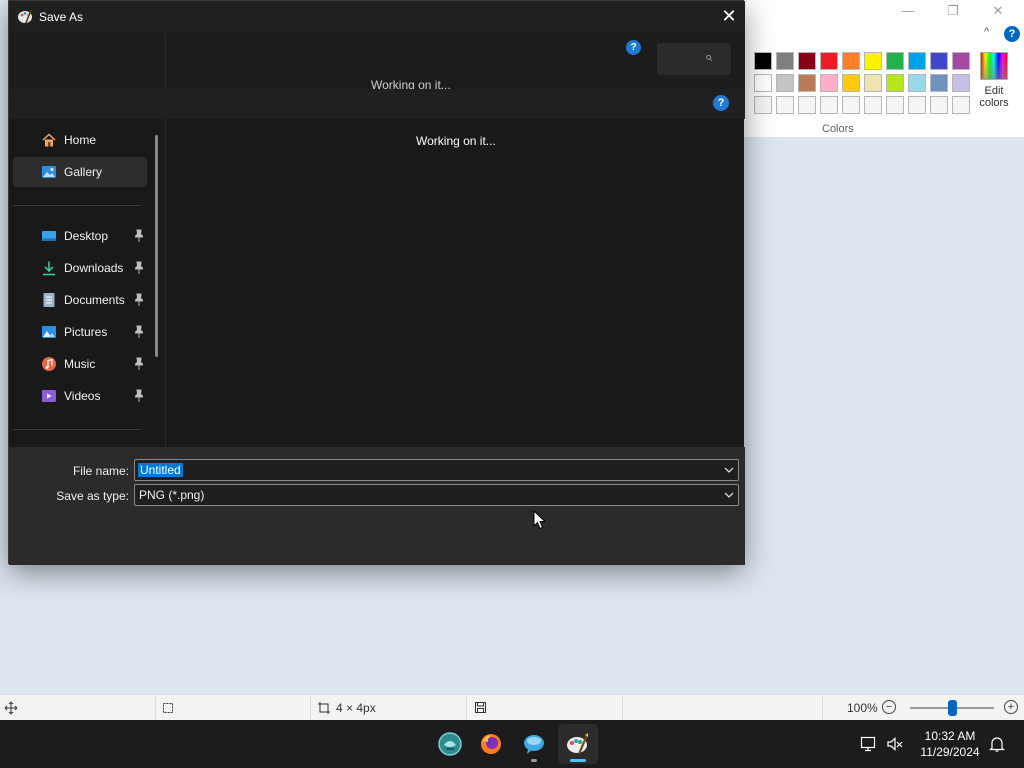  I want to click on desktop-icon, so click(49, 236).